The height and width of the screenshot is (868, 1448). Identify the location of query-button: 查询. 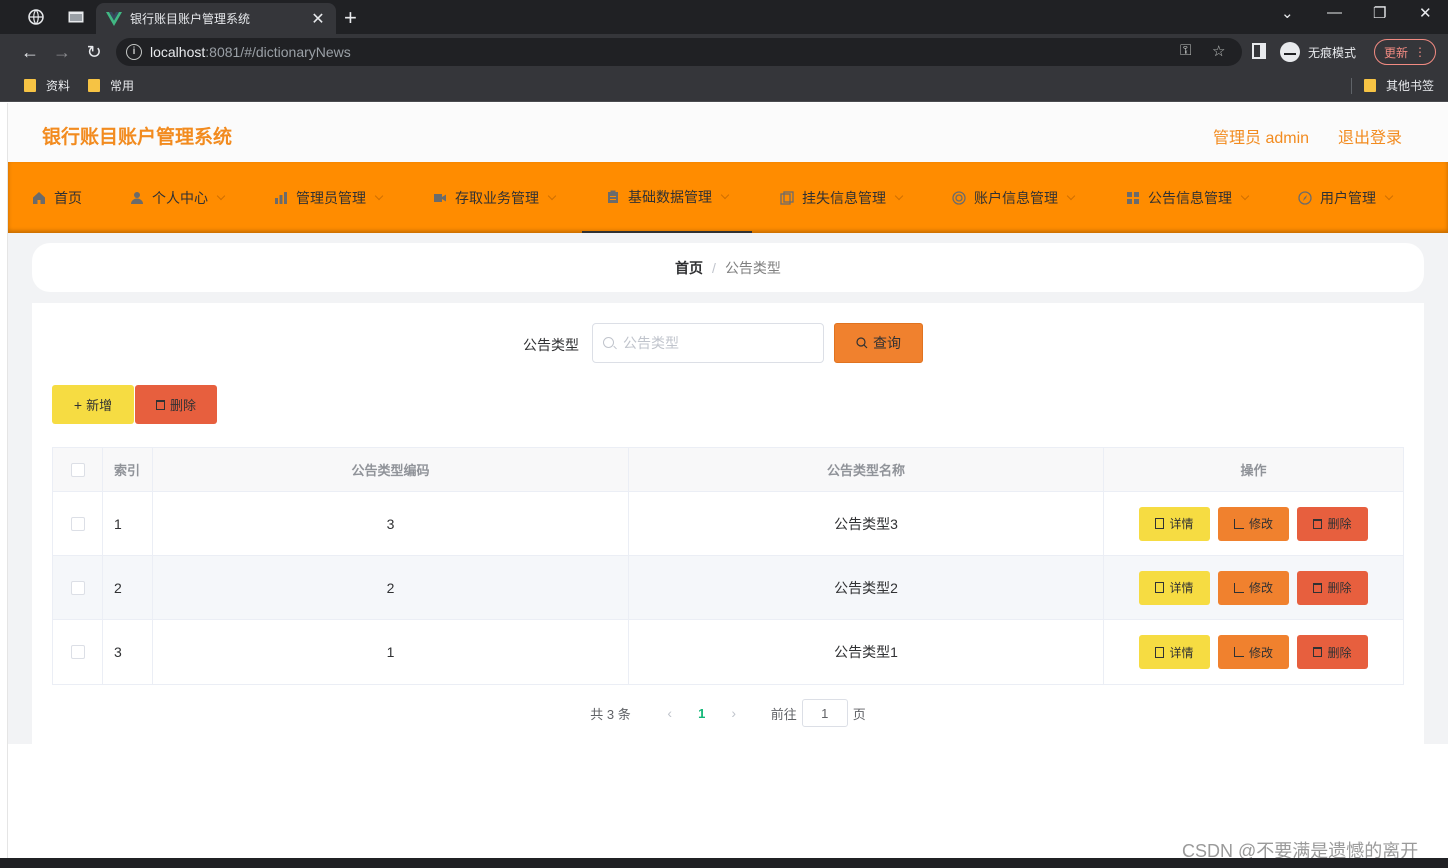
(878, 343).